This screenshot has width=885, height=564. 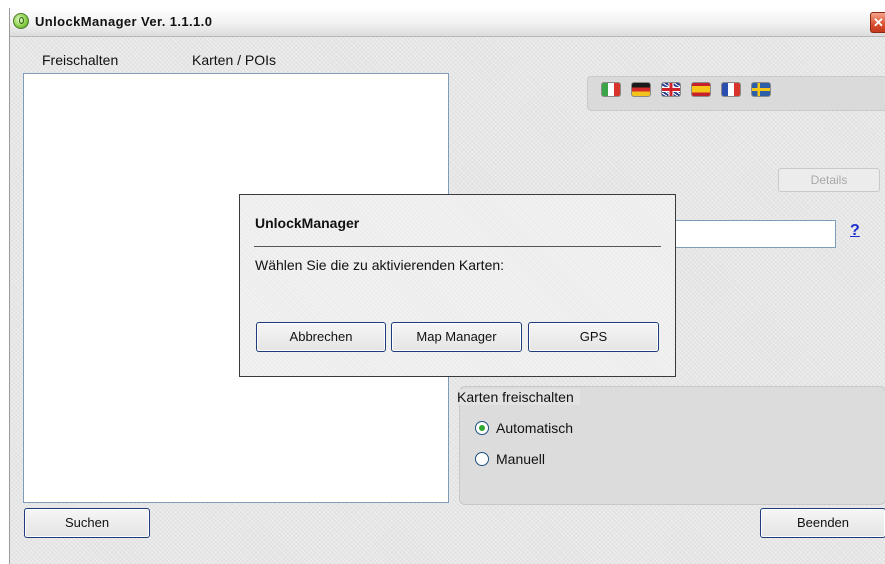 I want to click on language-panel, so click(x=736, y=93).